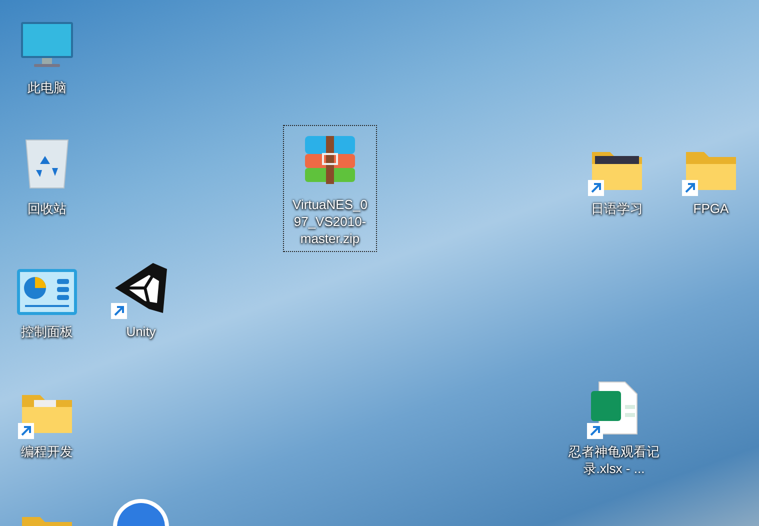 The height and width of the screenshot is (526, 759). I want to click on desktop-icon: 控制面板, so click(47, 298).